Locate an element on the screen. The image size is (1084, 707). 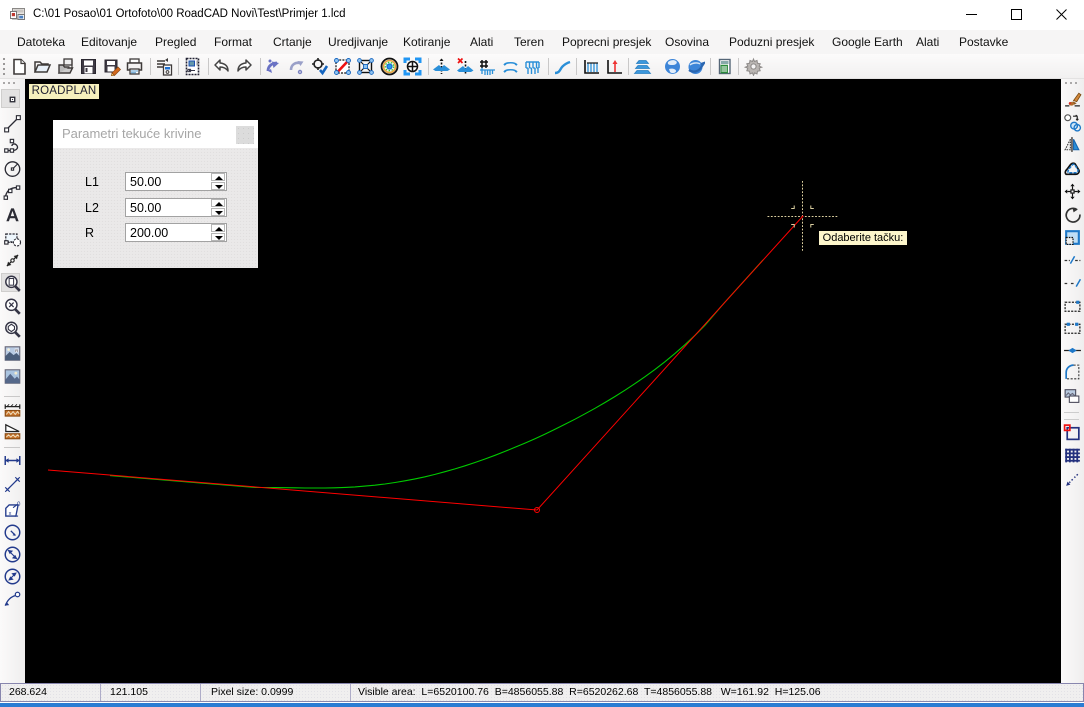
svg-text: R is located at coordinates (16, 350).